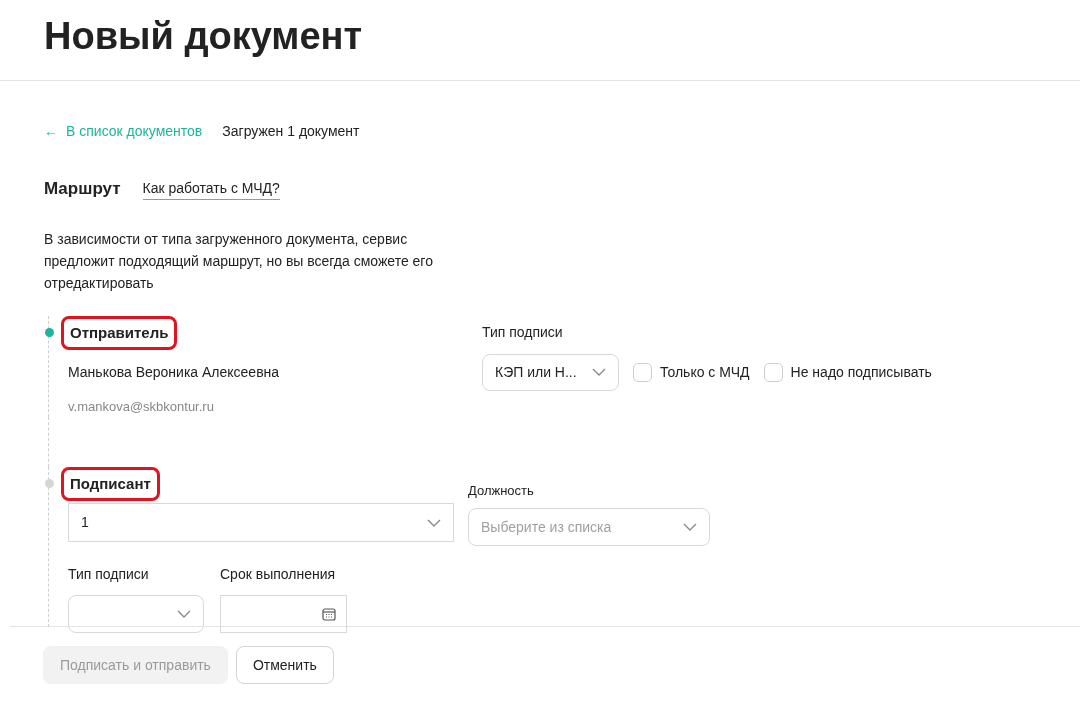 This screenshot has width=1080, height=715. What do you see at coordinates (82, 189) in the screenshot?
I see `section-heading: Маршрут` at bounding box center [82, 189].